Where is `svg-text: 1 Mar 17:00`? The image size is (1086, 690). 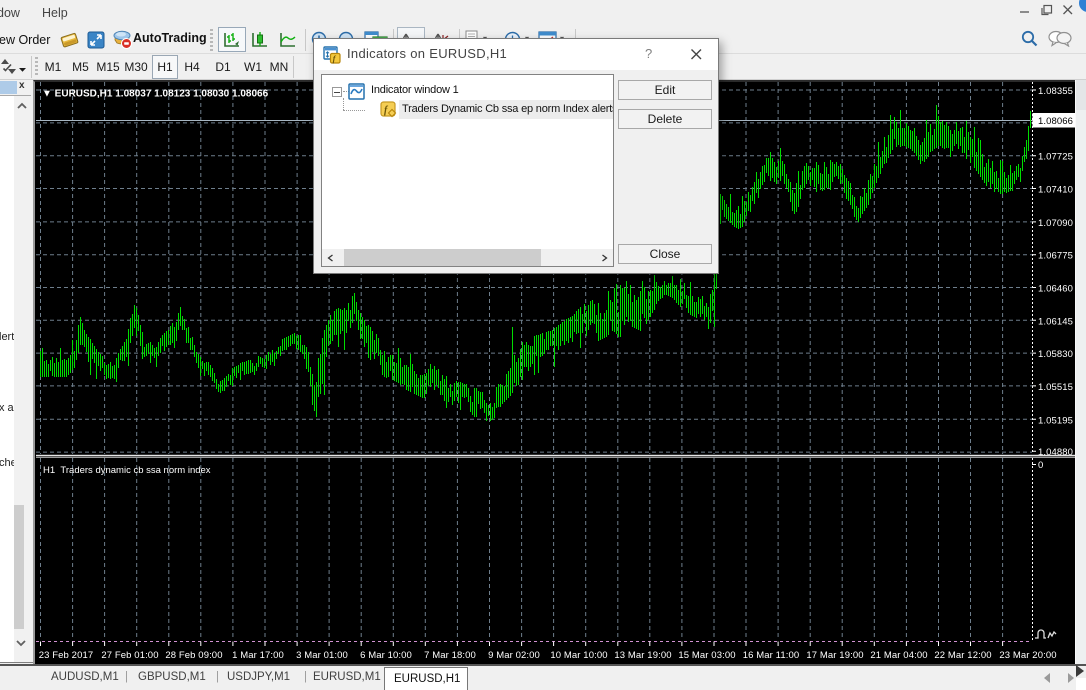 svg-text: 1 Mar 17:00 is located at coordinates (258, 655).